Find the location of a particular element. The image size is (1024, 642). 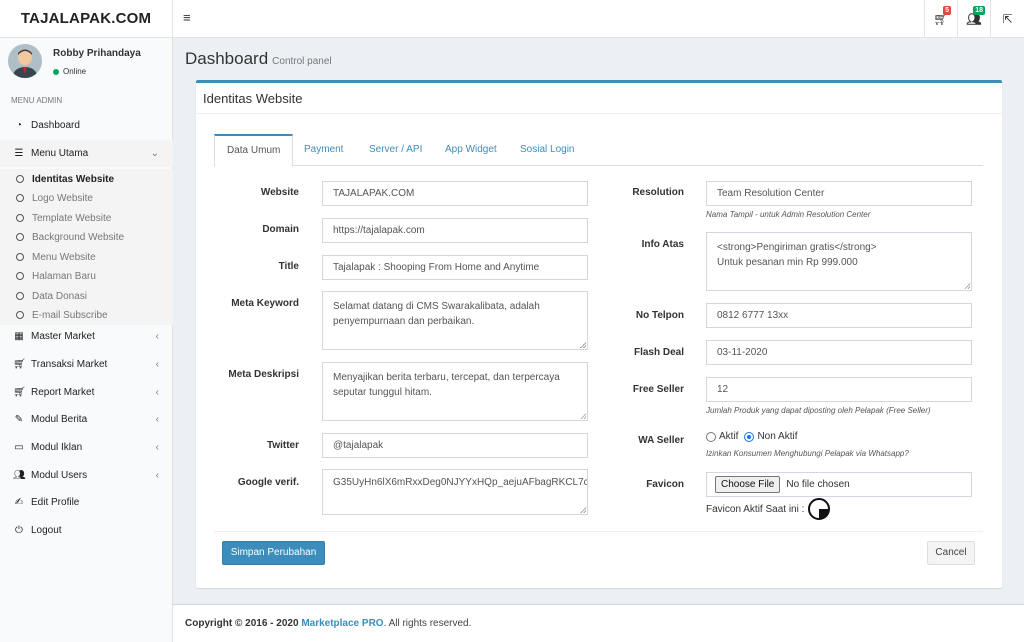

flash-deal-input: 03-11-2020 is located at coordinates (839, 352).